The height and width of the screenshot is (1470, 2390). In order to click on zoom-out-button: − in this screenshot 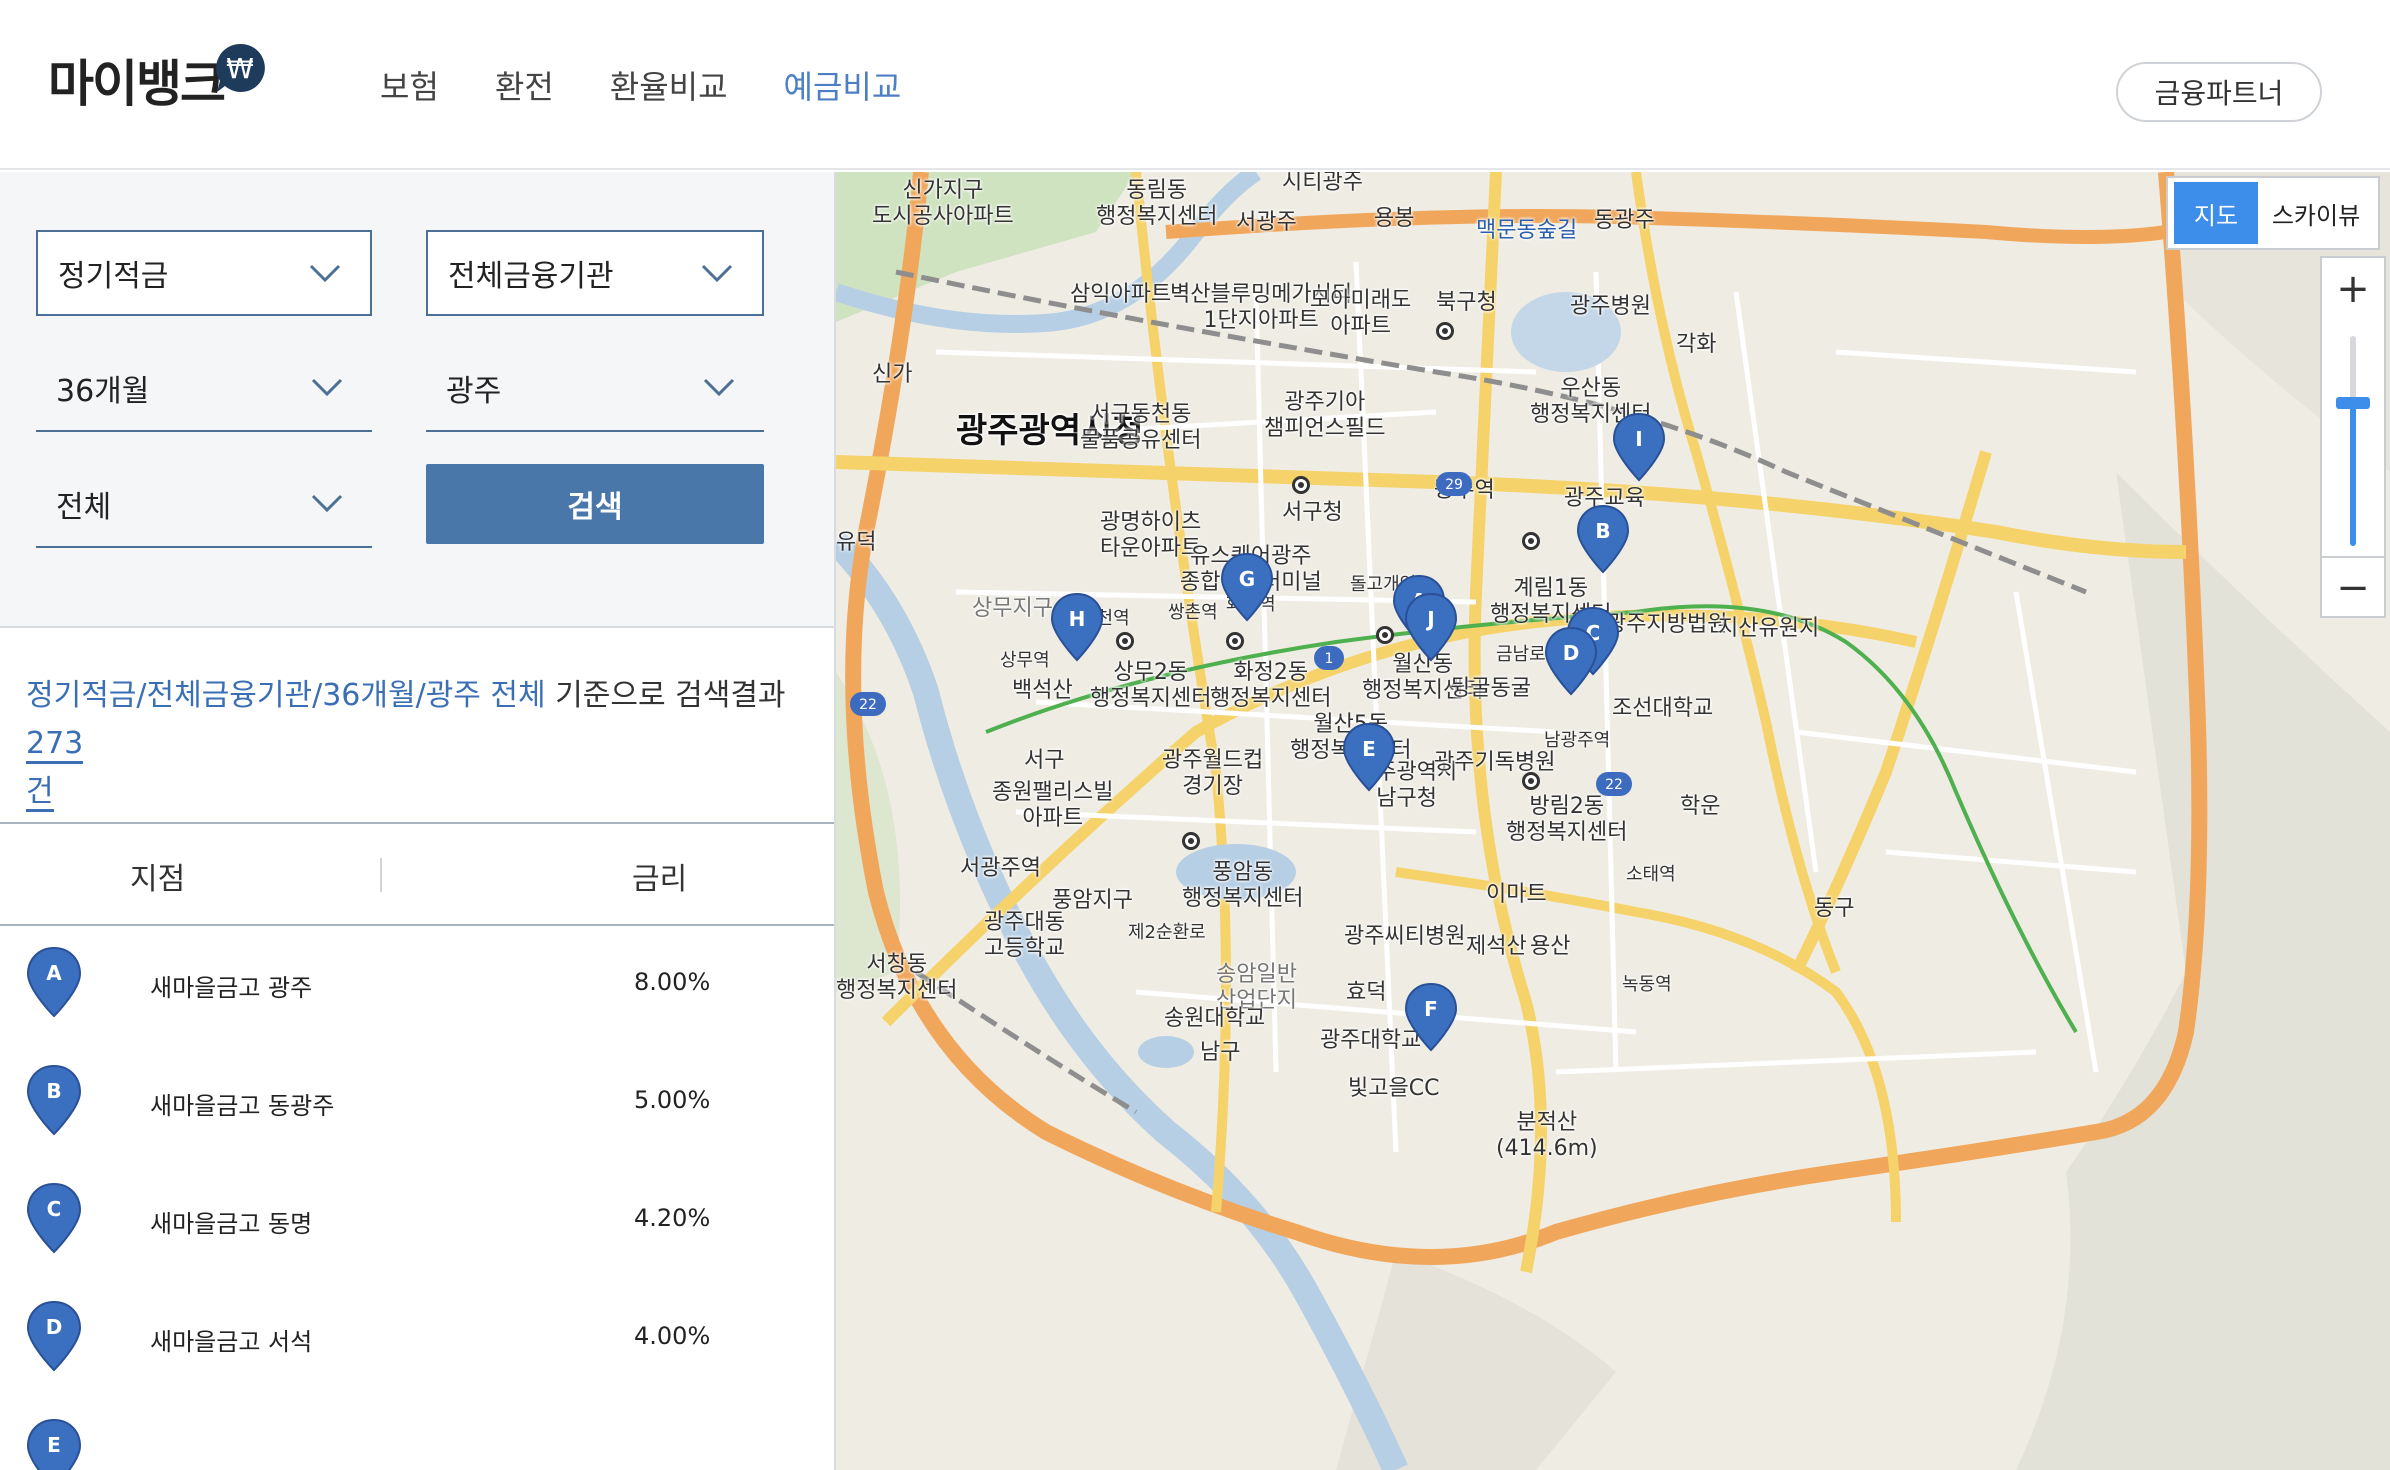, I will do `click(2353, 587)`.